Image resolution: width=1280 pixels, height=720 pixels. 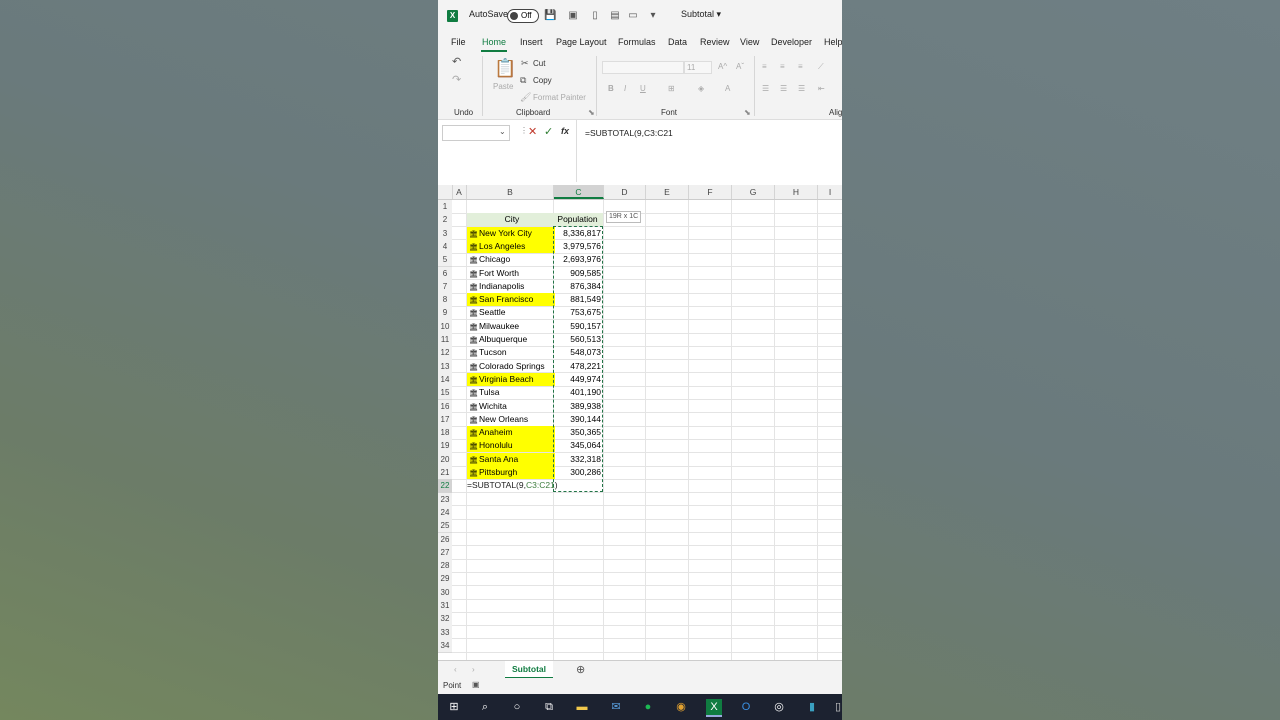 What do you see at coordinates (445, 553) in the screenshot?
I see `row-header: 27` at bounding box center [445, 553].